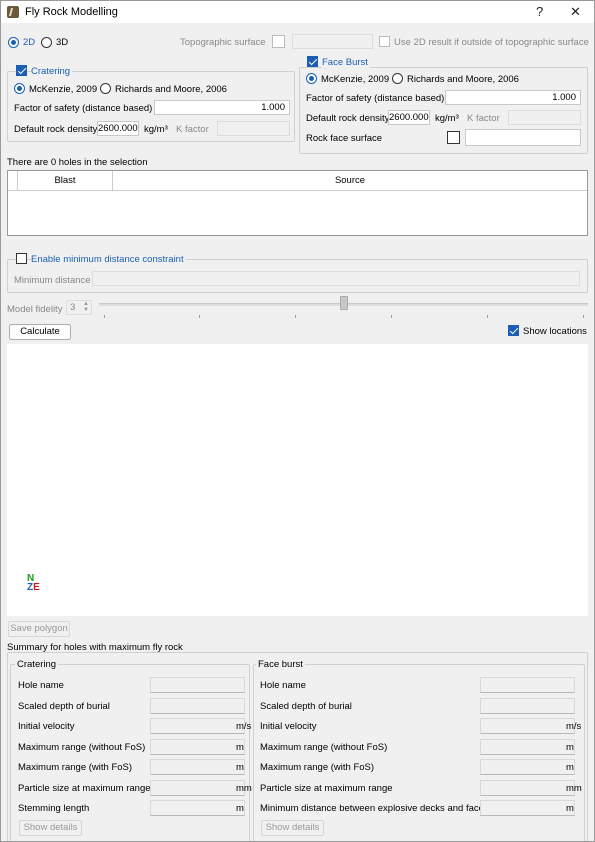 The image size is (595, 842). I want to click on col-source-header: Source, so click(350, 181).